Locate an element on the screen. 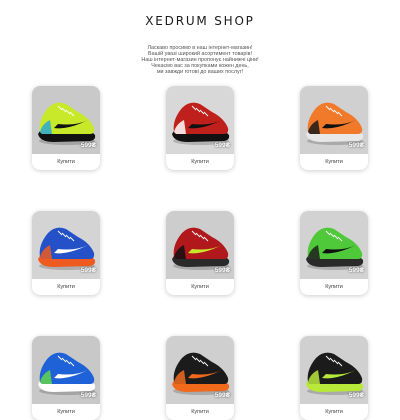 This screenshot has width=400, height=420. shop-title: XEDRUM SHOP is located at coordinates (200, 21).